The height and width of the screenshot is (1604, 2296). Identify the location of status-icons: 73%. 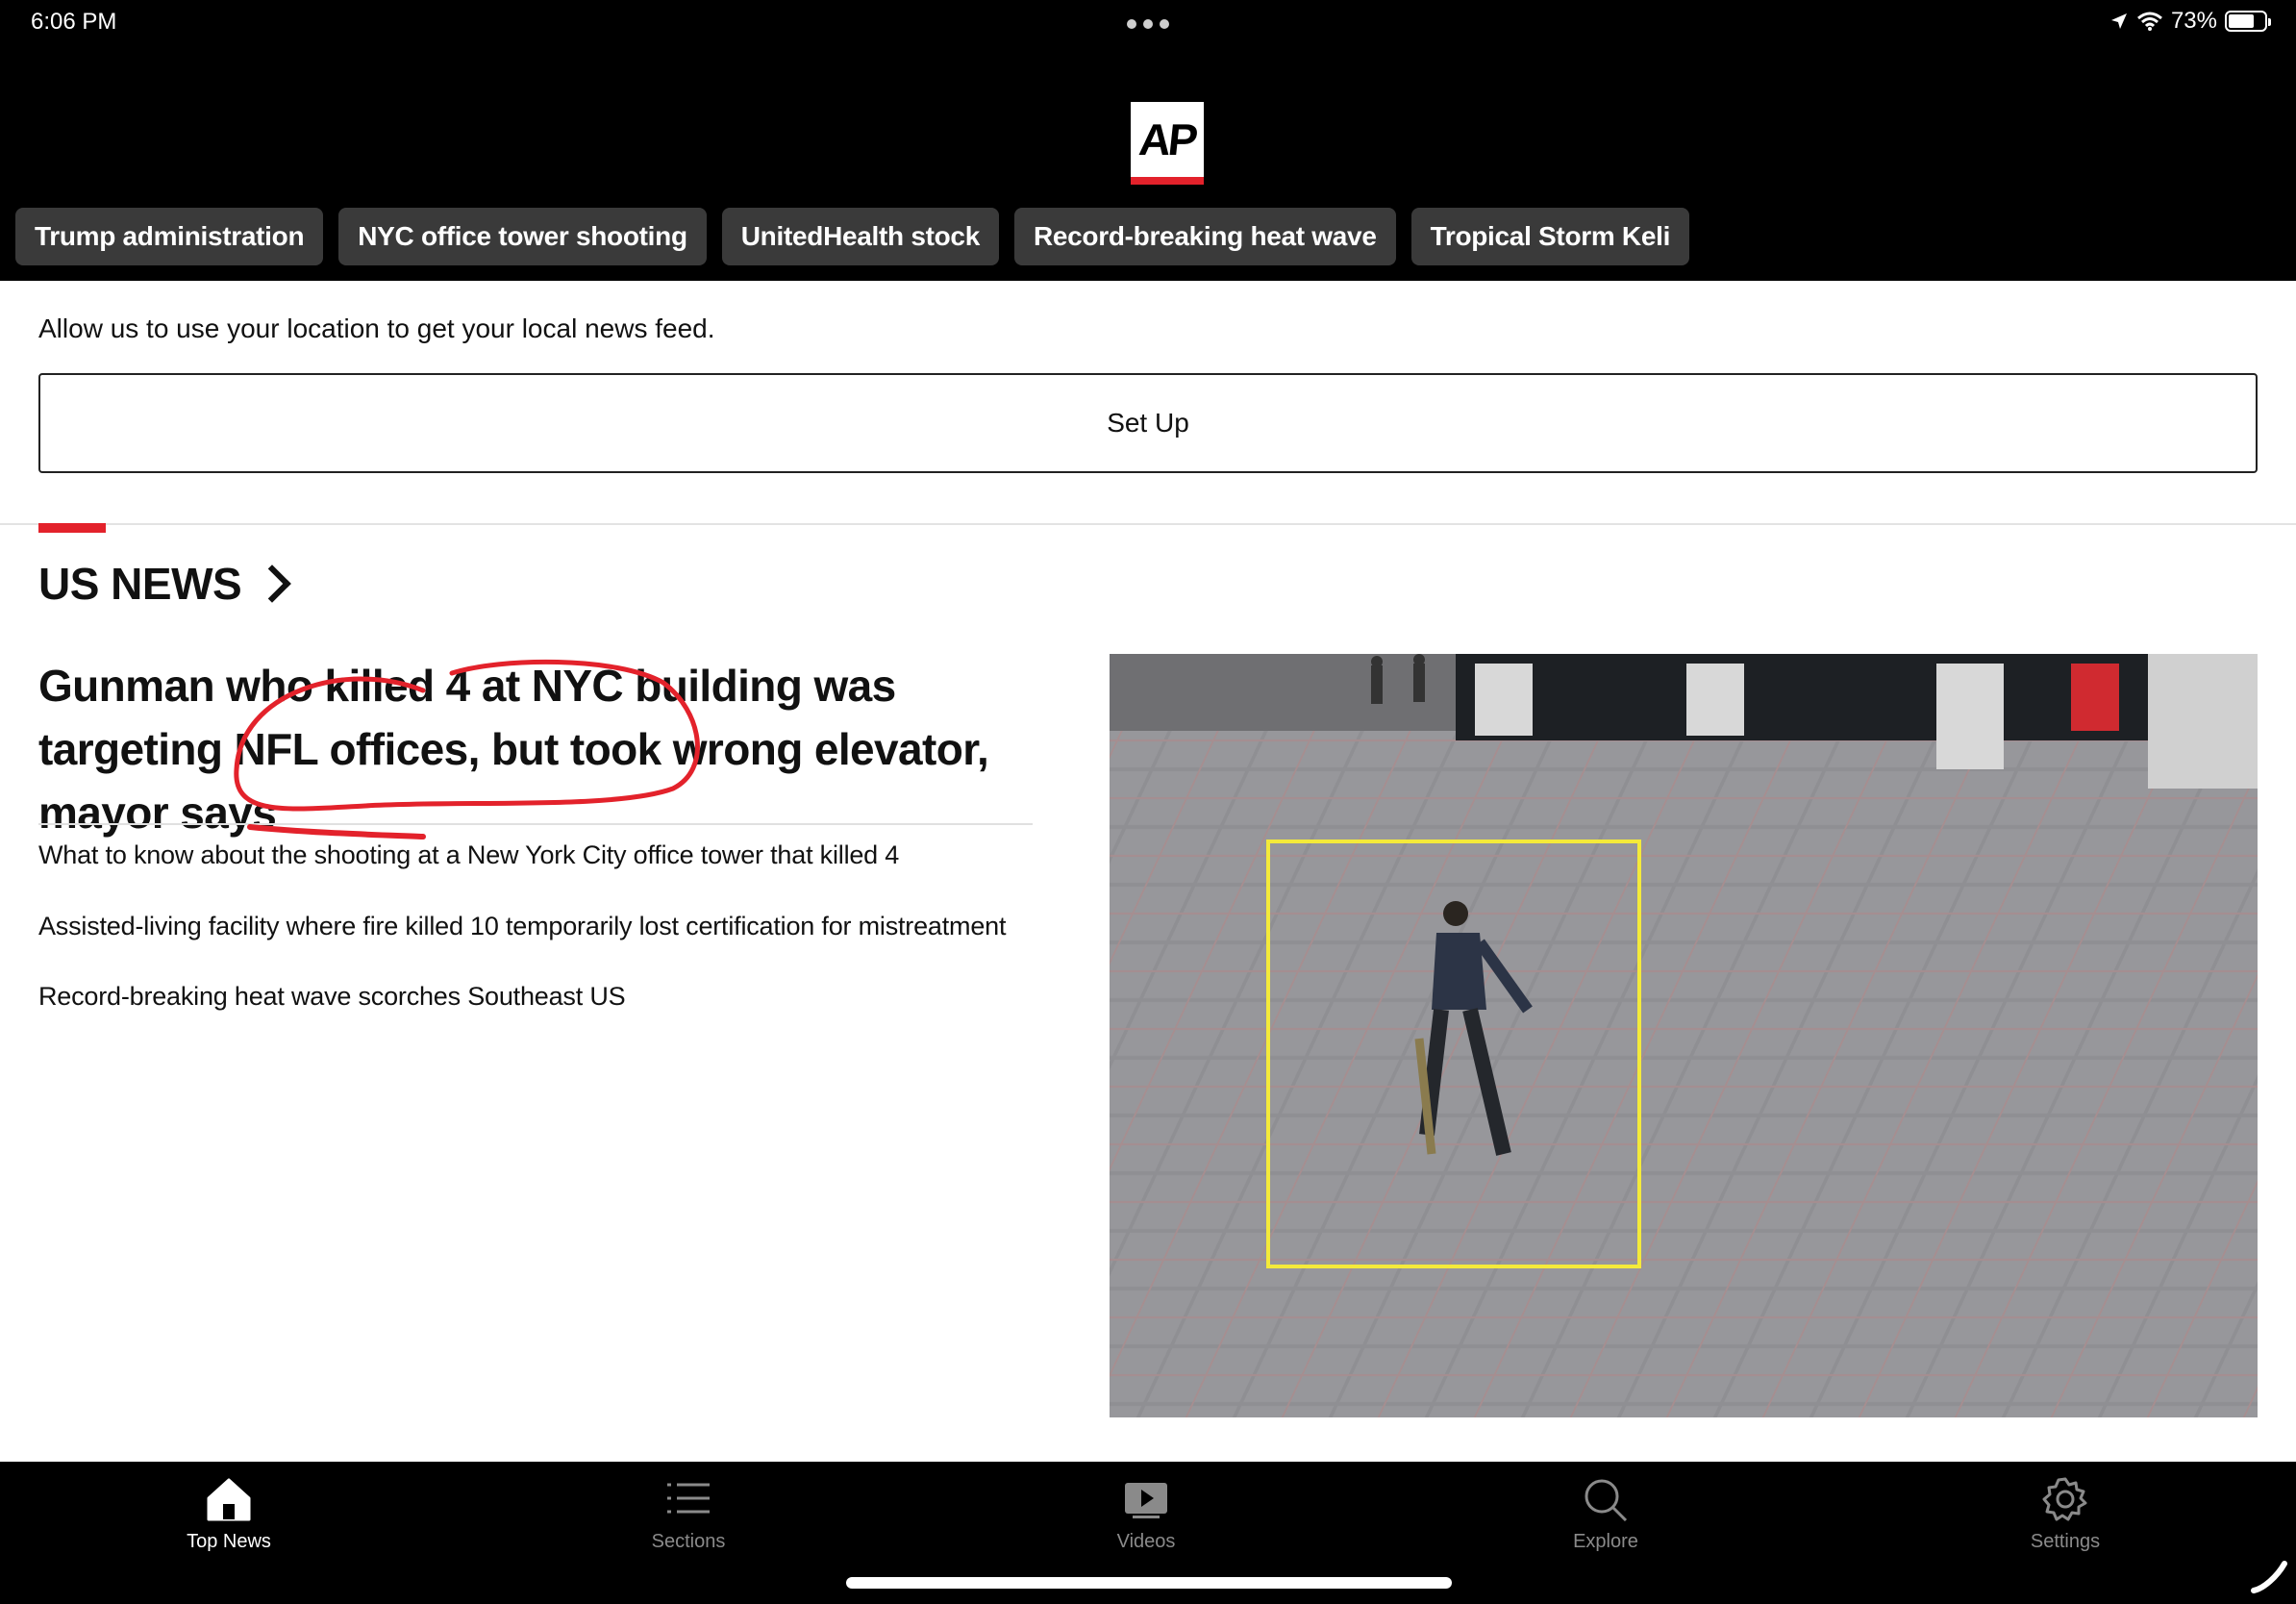
(2190, 21).